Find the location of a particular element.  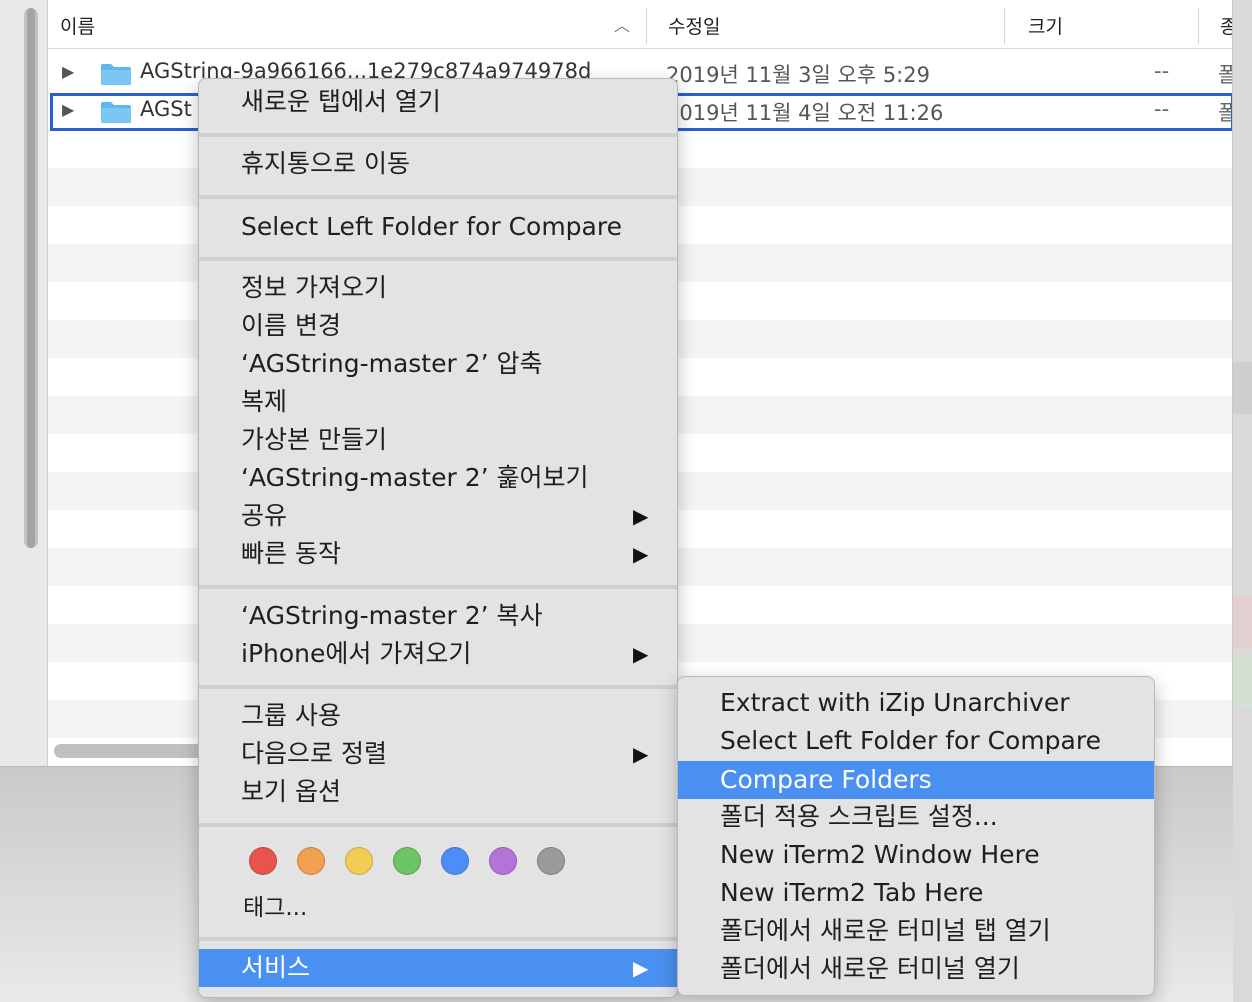

sidebar is located at coordinates (24, 383).